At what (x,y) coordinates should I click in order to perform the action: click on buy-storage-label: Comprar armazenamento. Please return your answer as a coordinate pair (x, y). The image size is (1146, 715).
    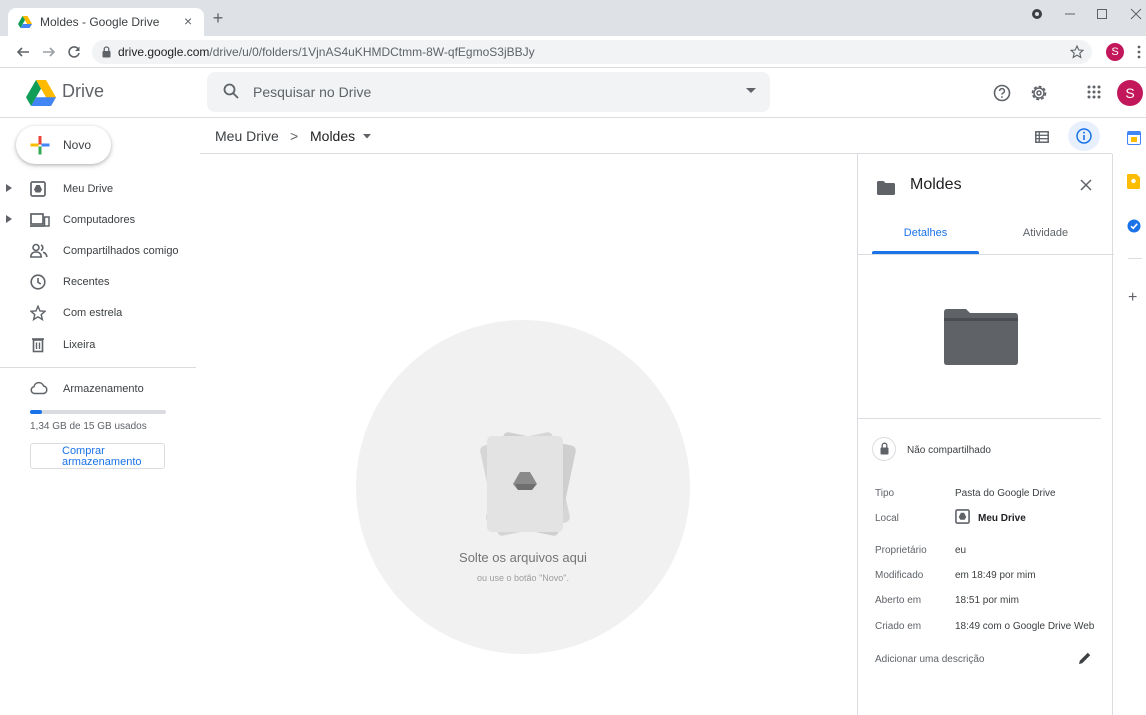
    Looking at the image, I should click on (102, 456).